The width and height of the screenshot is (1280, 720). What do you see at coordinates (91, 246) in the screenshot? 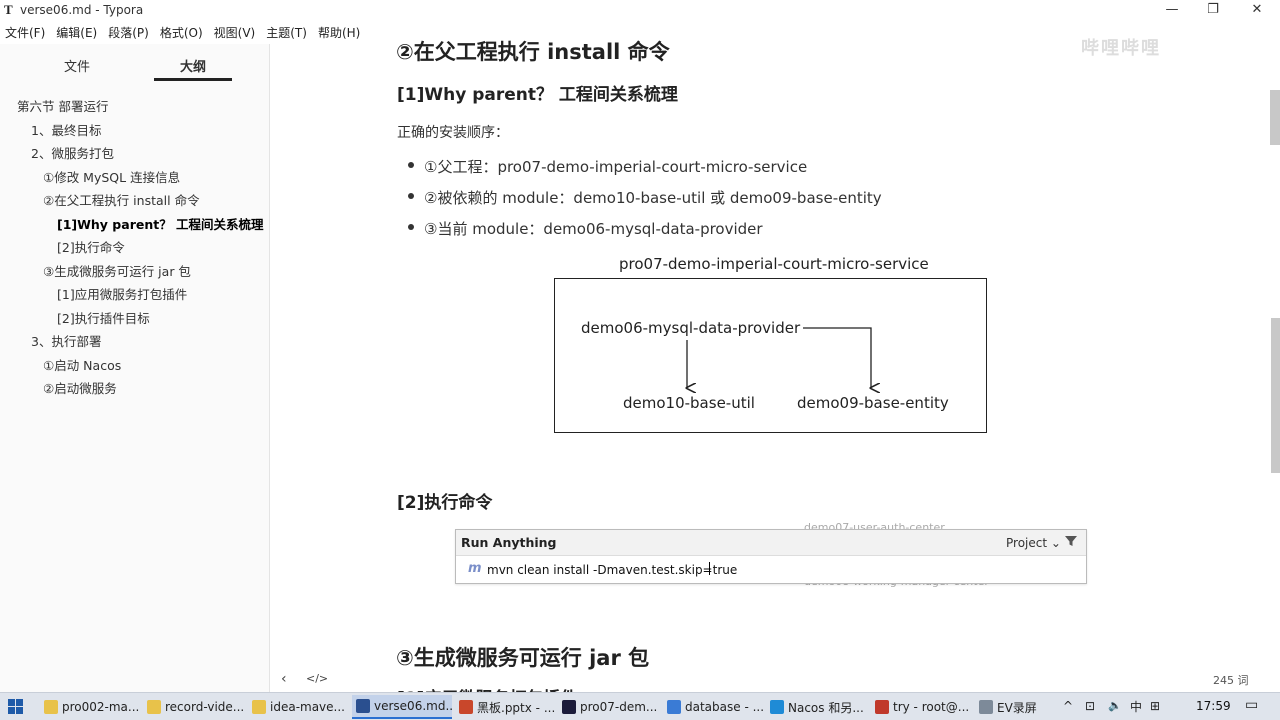
I see `outline-item: [2]执行命令` at bounding box center [91, 246].